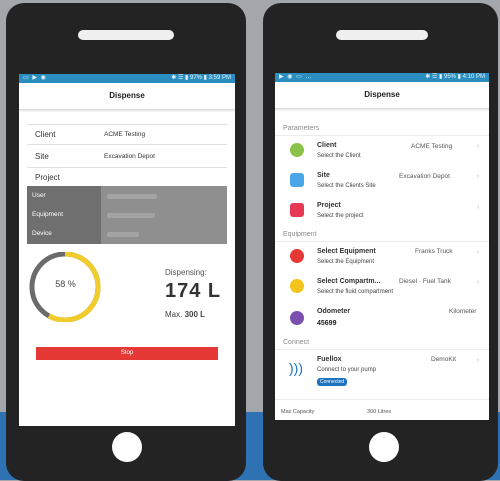 The height and width of the screenshot is (481, 500). Describe the element at coordinates (186, 272) in the screenshot. I see `dispensing-label: Dispensing:` at that location.